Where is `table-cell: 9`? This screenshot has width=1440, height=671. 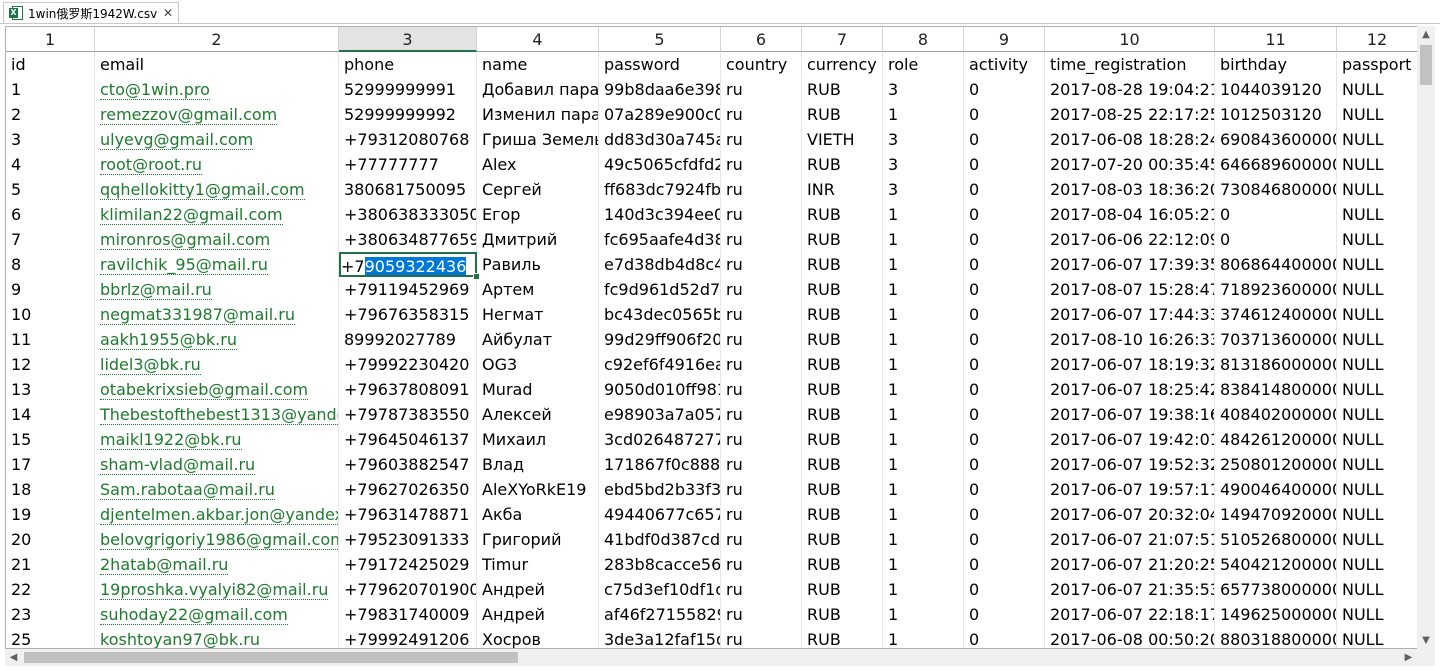
table-cell: 9 is located at coordinates (50, 289).